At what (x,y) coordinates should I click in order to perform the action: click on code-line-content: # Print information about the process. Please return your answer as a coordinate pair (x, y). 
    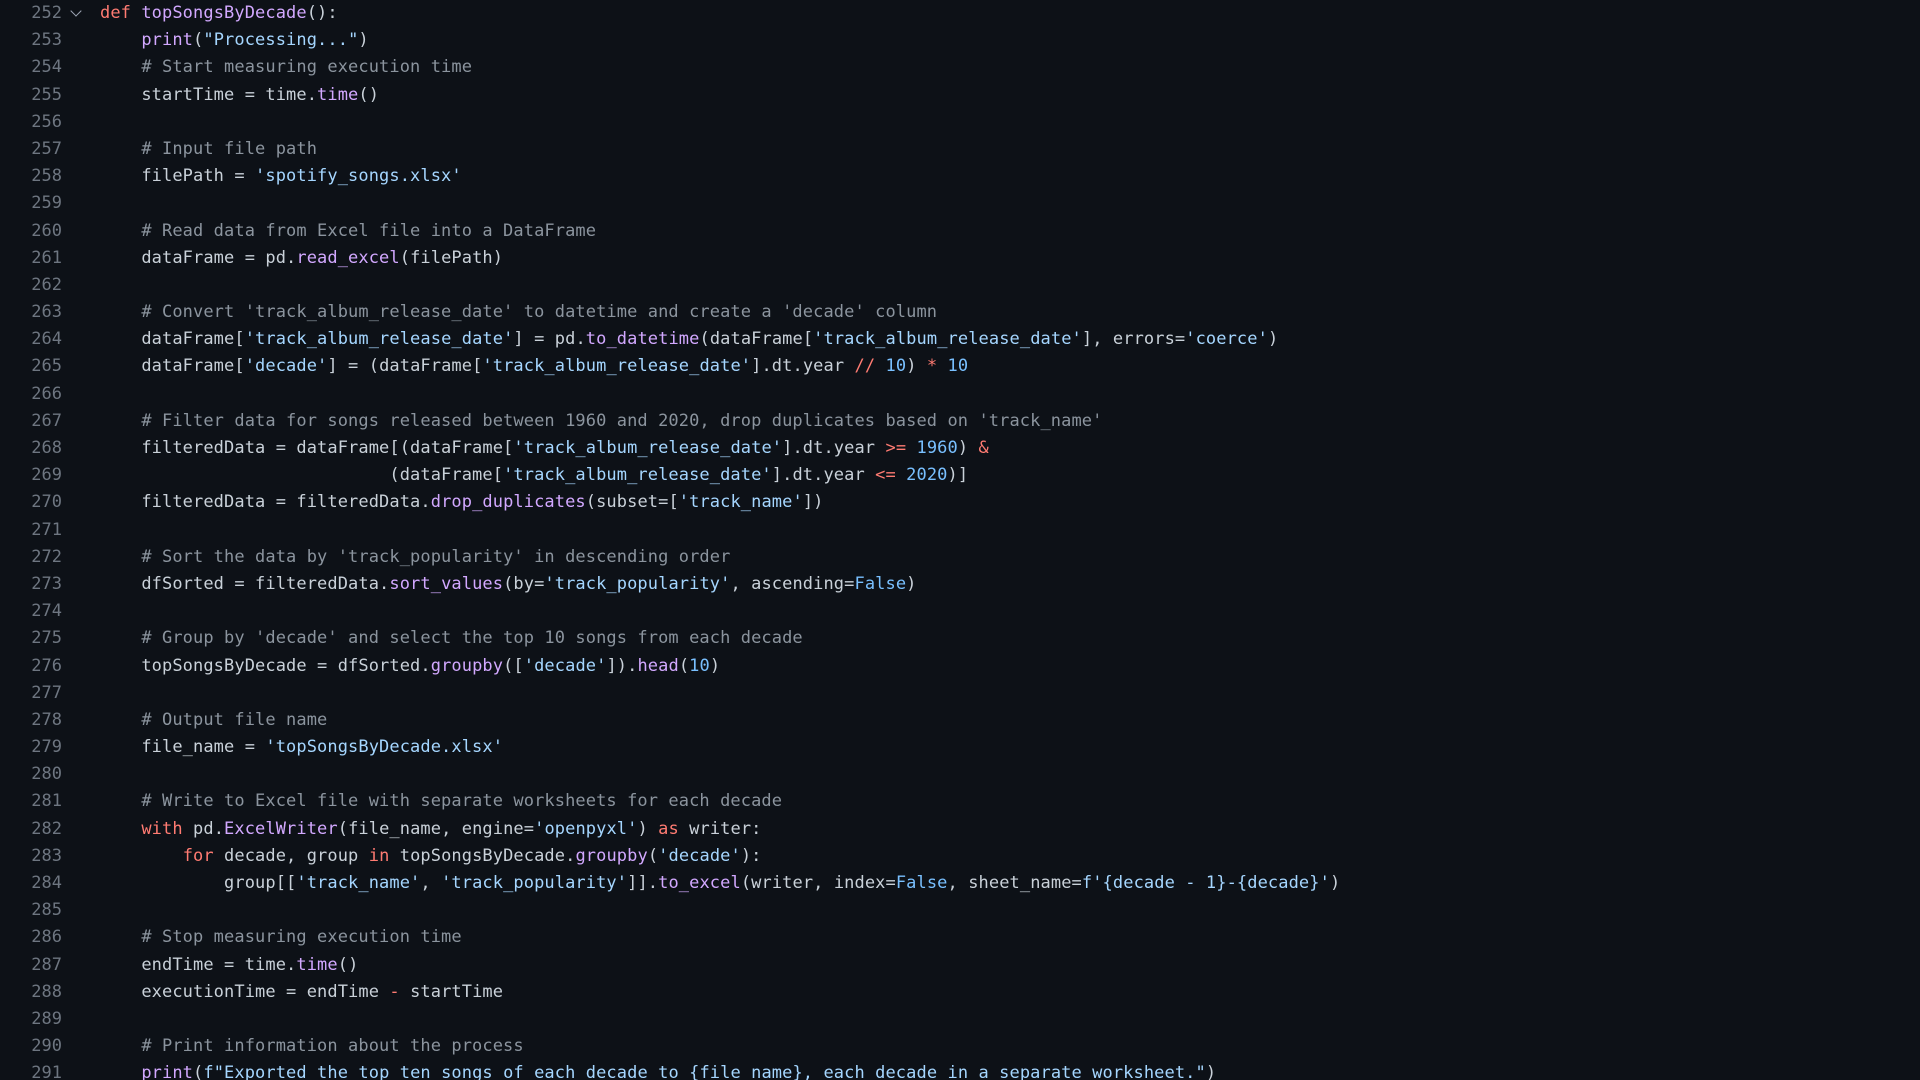
    Looking at the image, I should click on (1006, 1046).